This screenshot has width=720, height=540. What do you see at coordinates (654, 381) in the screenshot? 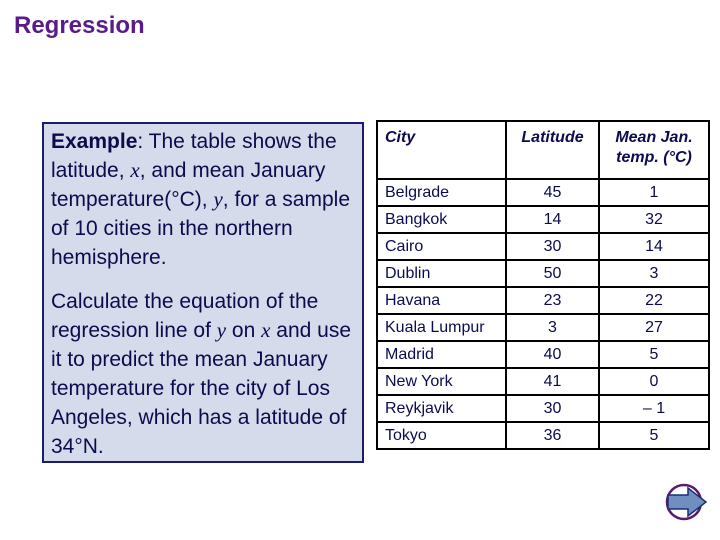
I see `cell-temp: 0` at bounding box center [654, 381].